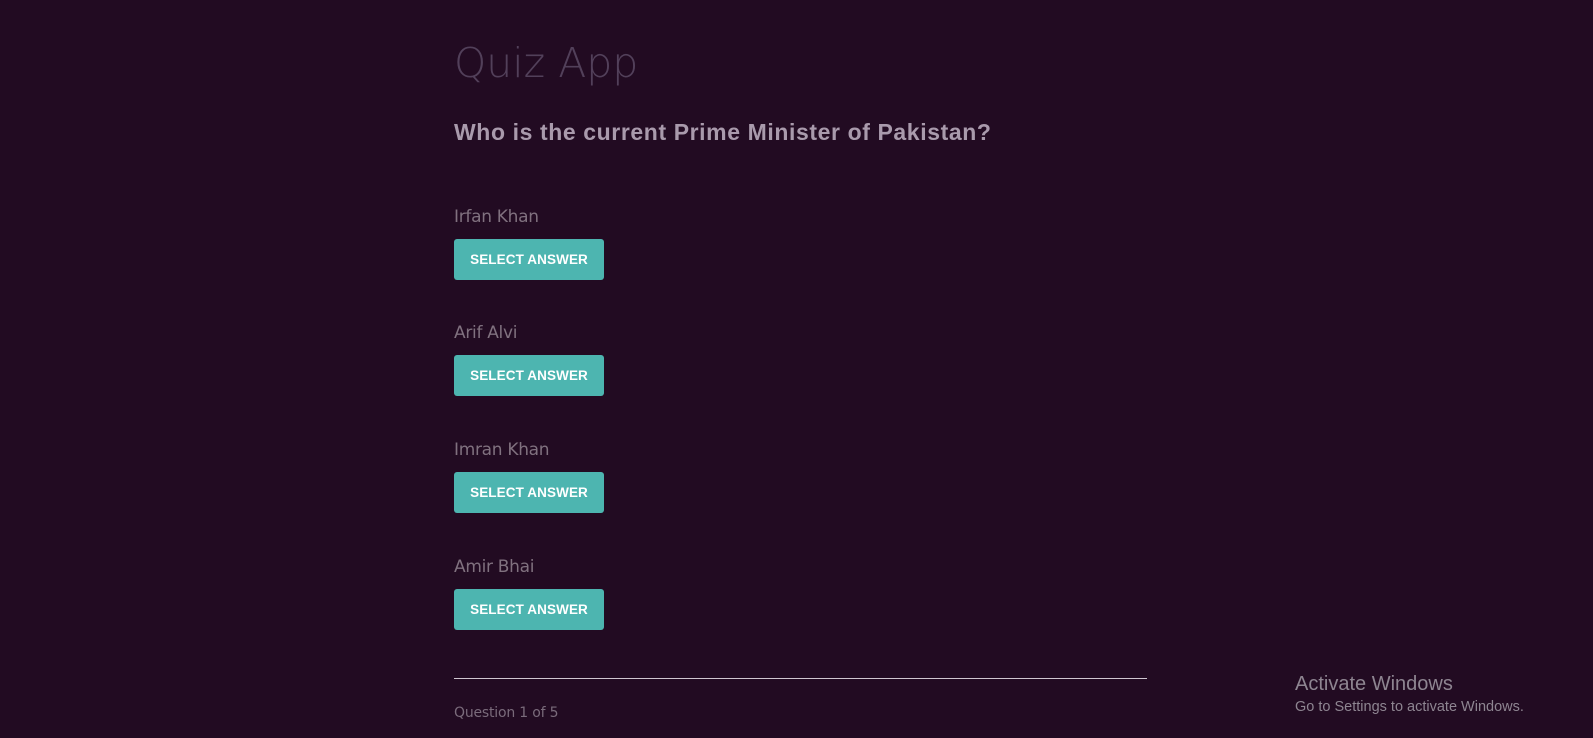 The height and width of the screenshot is (738, 1593). I want to click on question-progress: Question 1 of 5, so click(506, 713).